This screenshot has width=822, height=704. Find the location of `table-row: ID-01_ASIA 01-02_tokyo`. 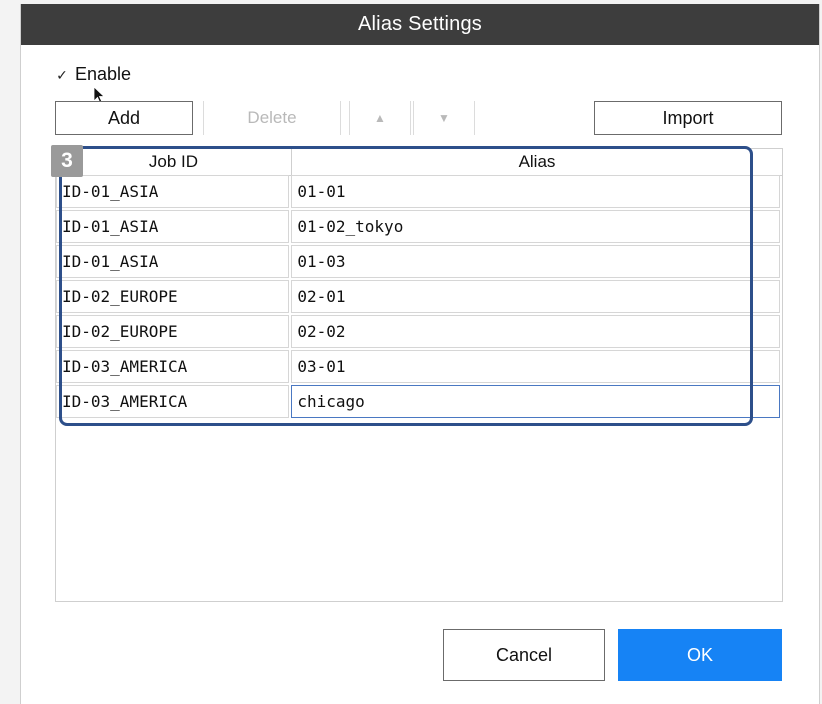

table-row: ID-01_ASIA 01-02_tokyo is located at coordinates (419, 227).